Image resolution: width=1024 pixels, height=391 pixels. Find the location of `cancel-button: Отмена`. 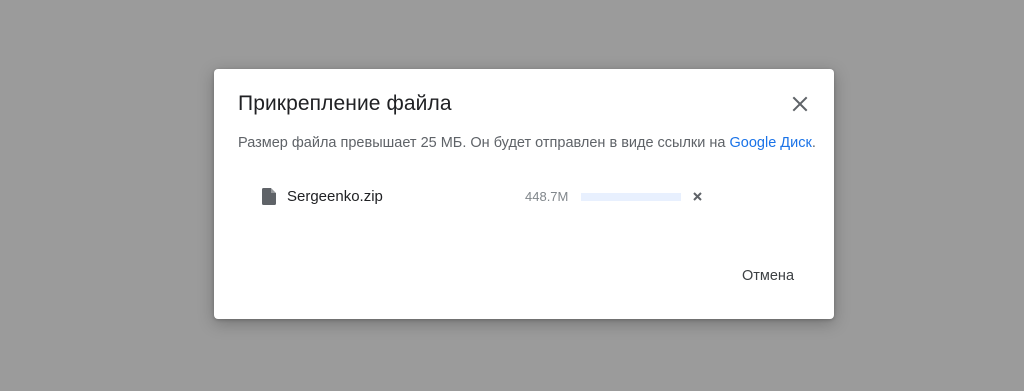

cancel-button: Отмена is located at coordinates (768, 276).